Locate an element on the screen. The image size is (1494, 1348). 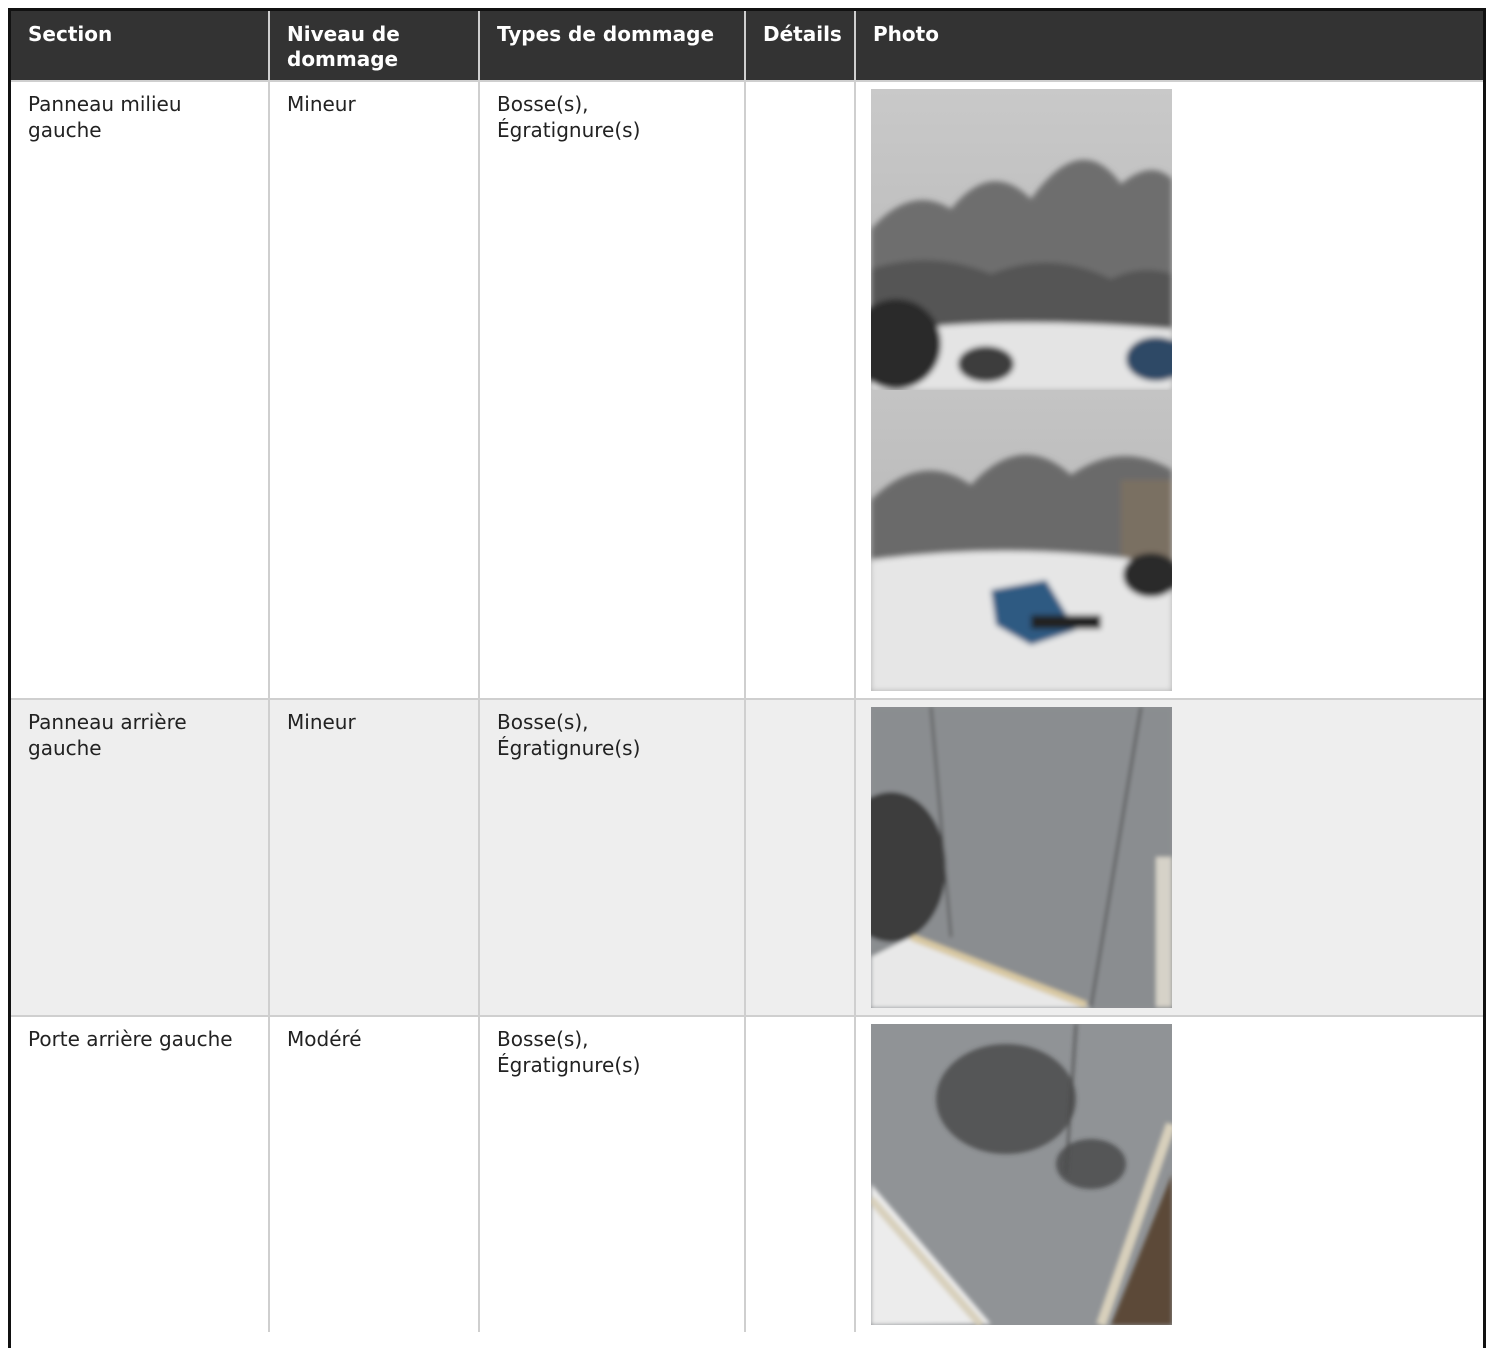
header-photo: Photo is located at coordinates (1169, 46).